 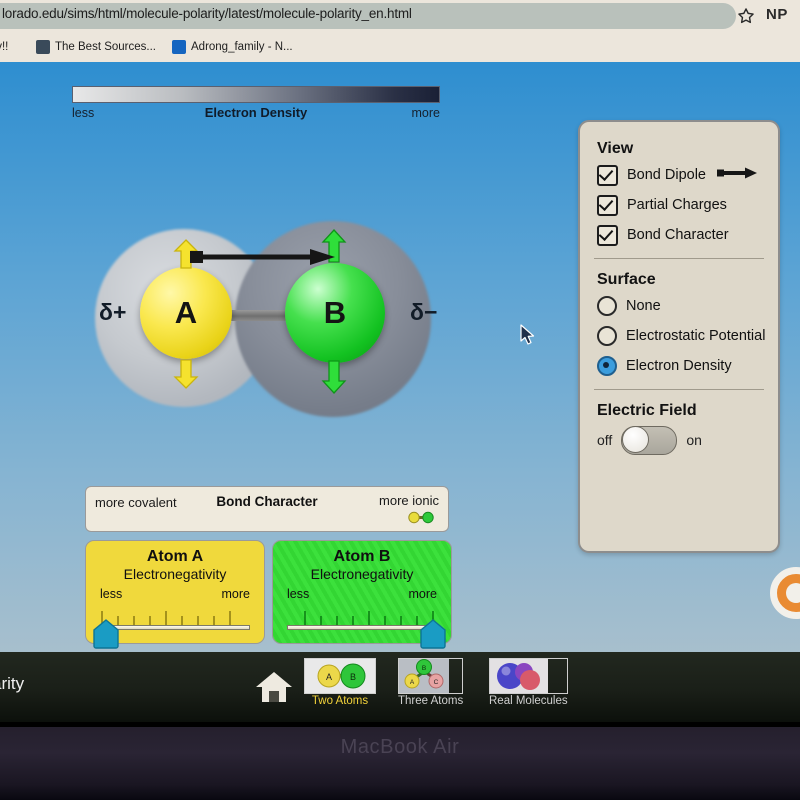 I want to click on field-arrow-b-down, so click(x=334, y=379).